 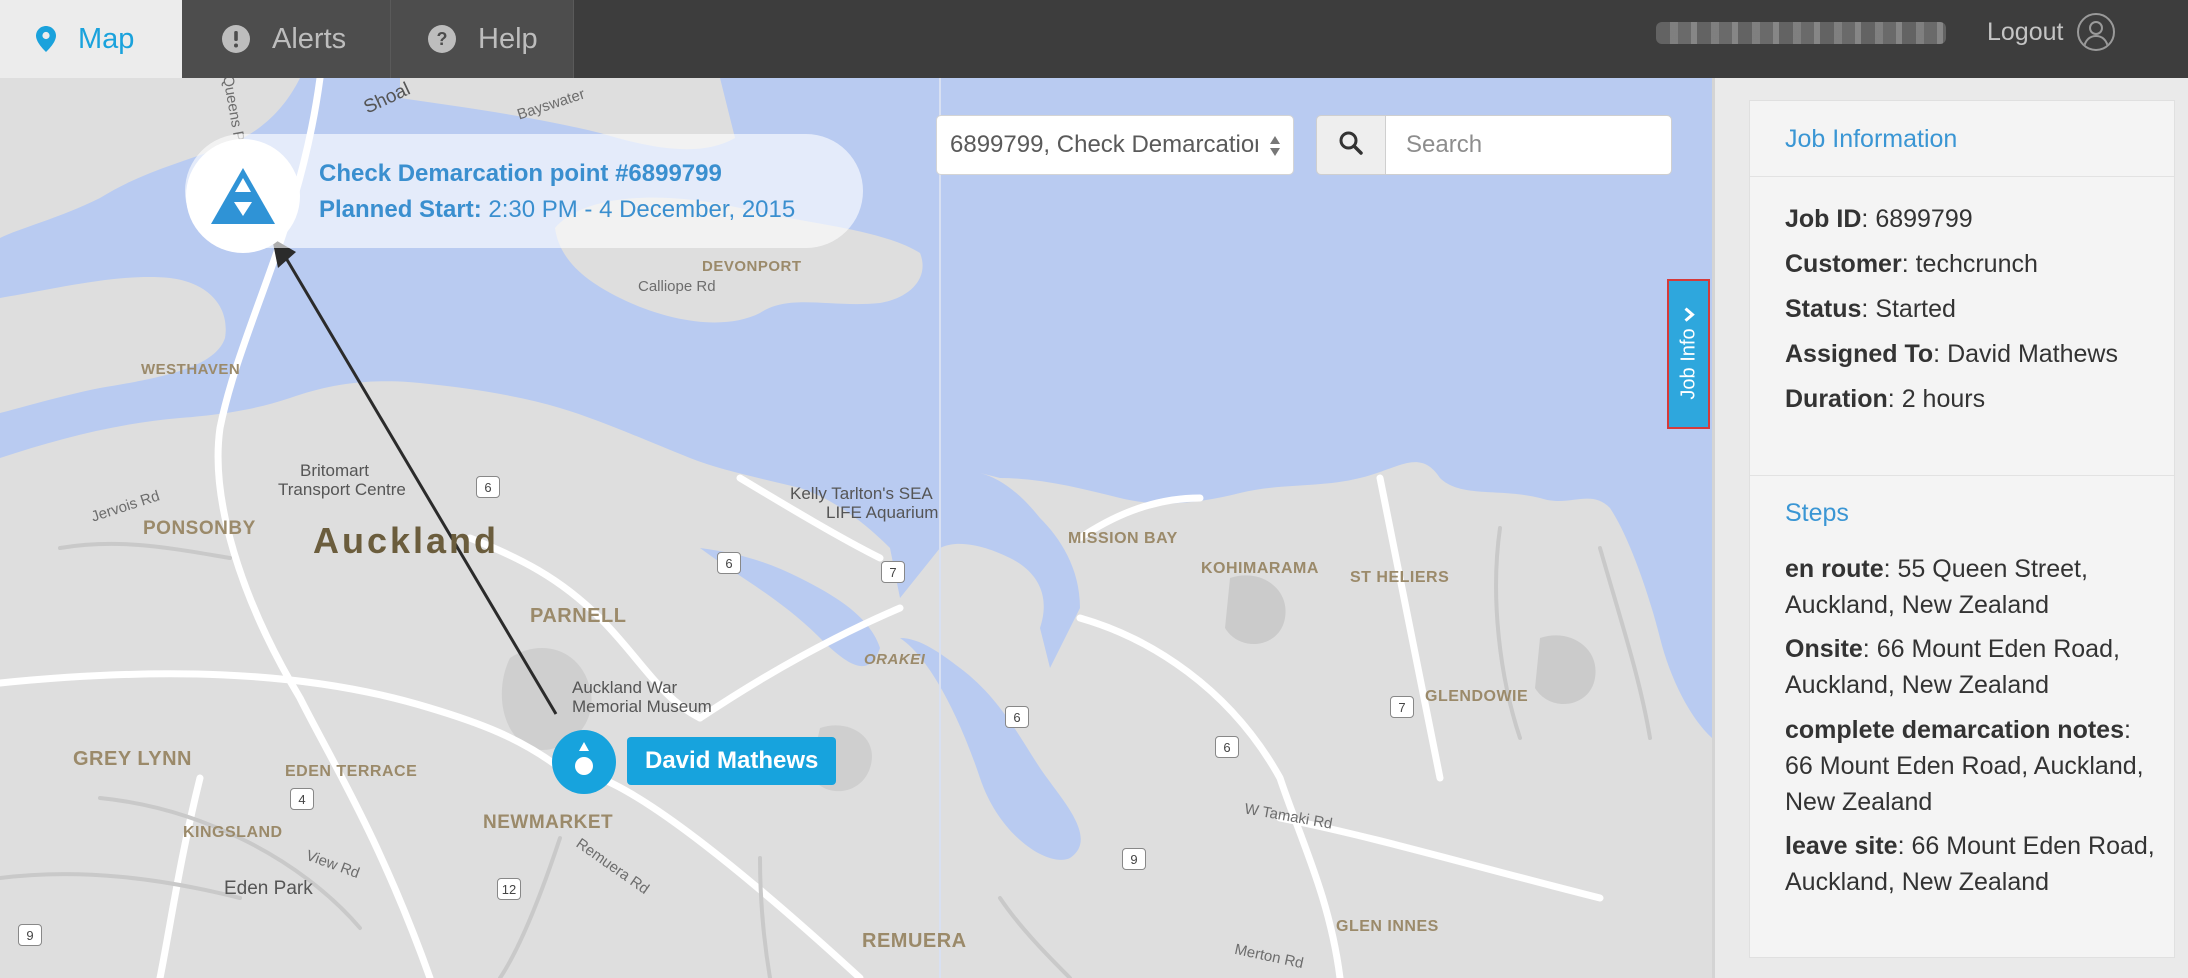 I want to click on job-select-value: 6899799, Check Demarcation point, so click(x=1104, y=144).